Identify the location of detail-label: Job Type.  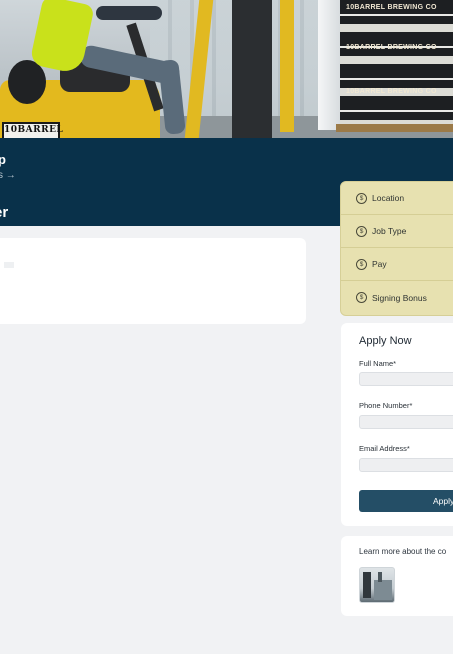
(389, 231).